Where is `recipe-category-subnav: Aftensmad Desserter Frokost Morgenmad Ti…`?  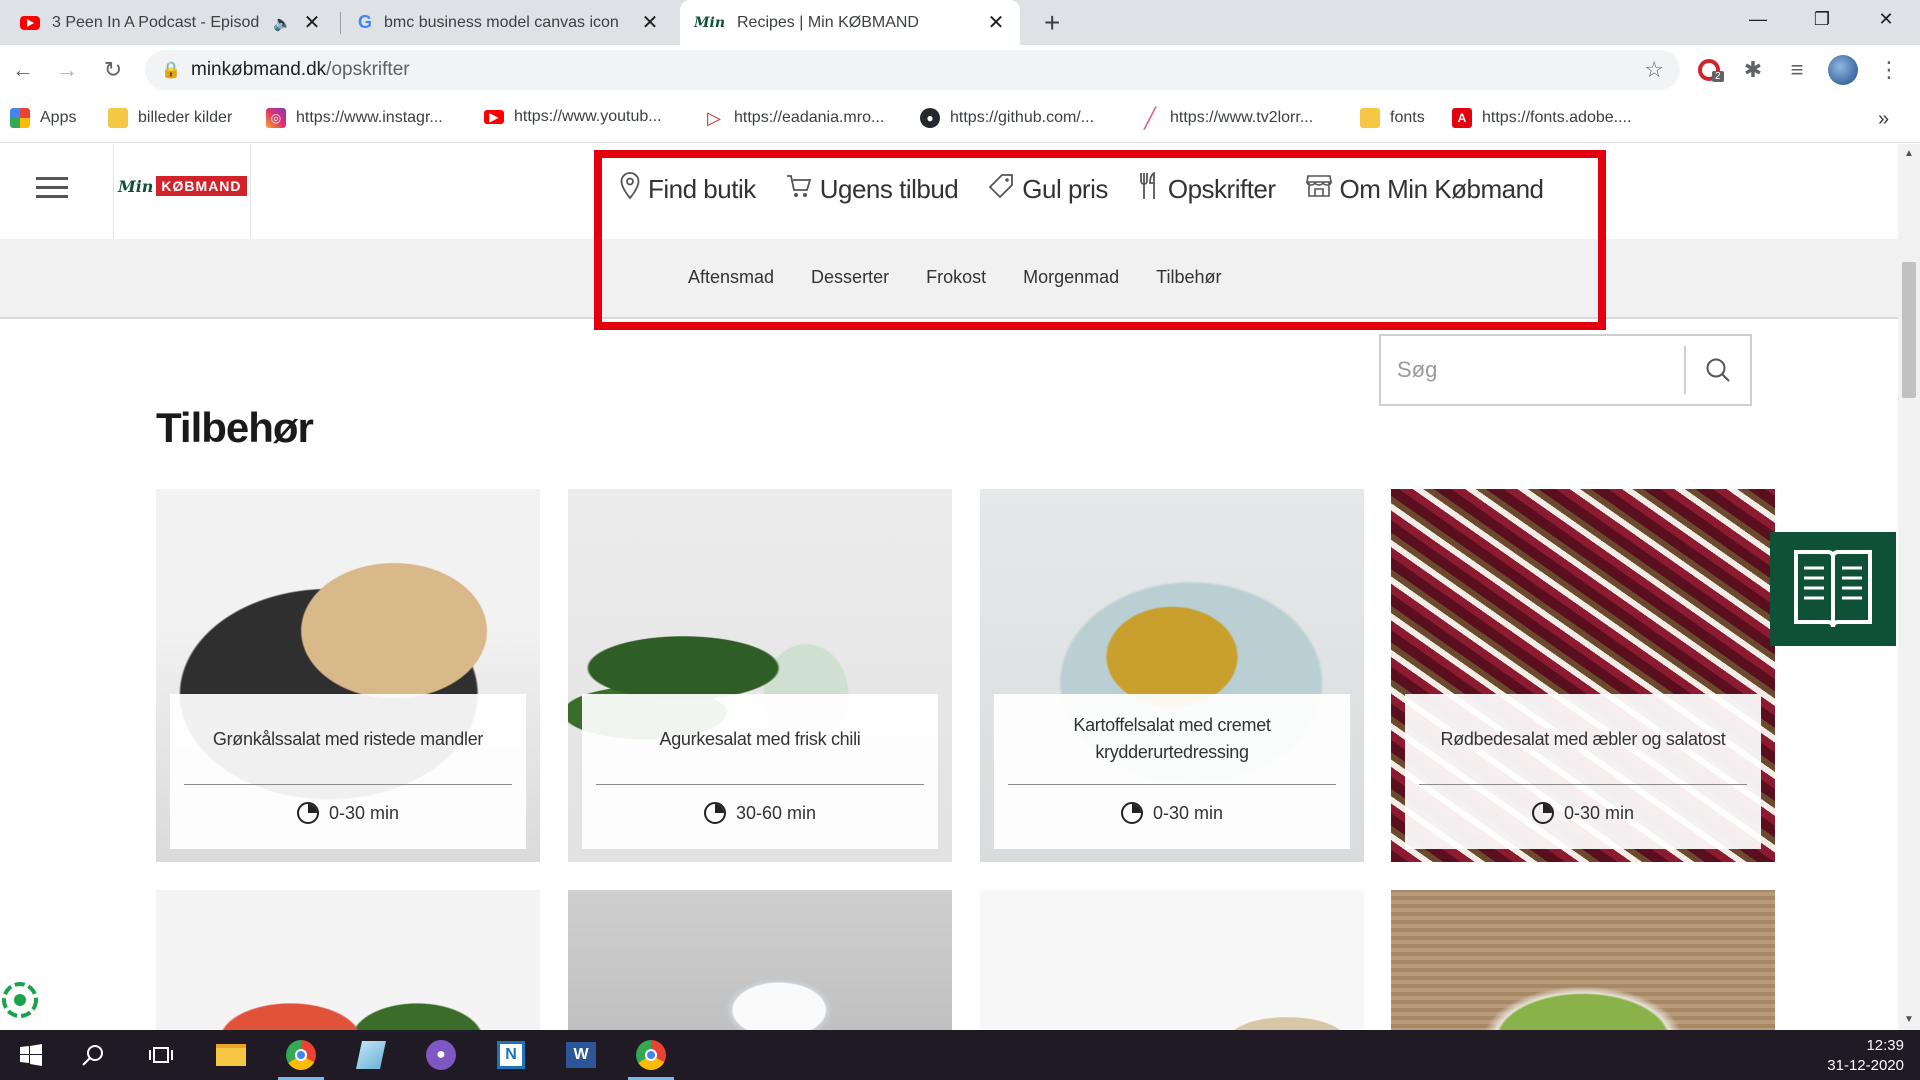
recipe-category-subnav: Aftensmad Desserter Frokost Morgenmad Ti… is located at coordinates (949, 279).